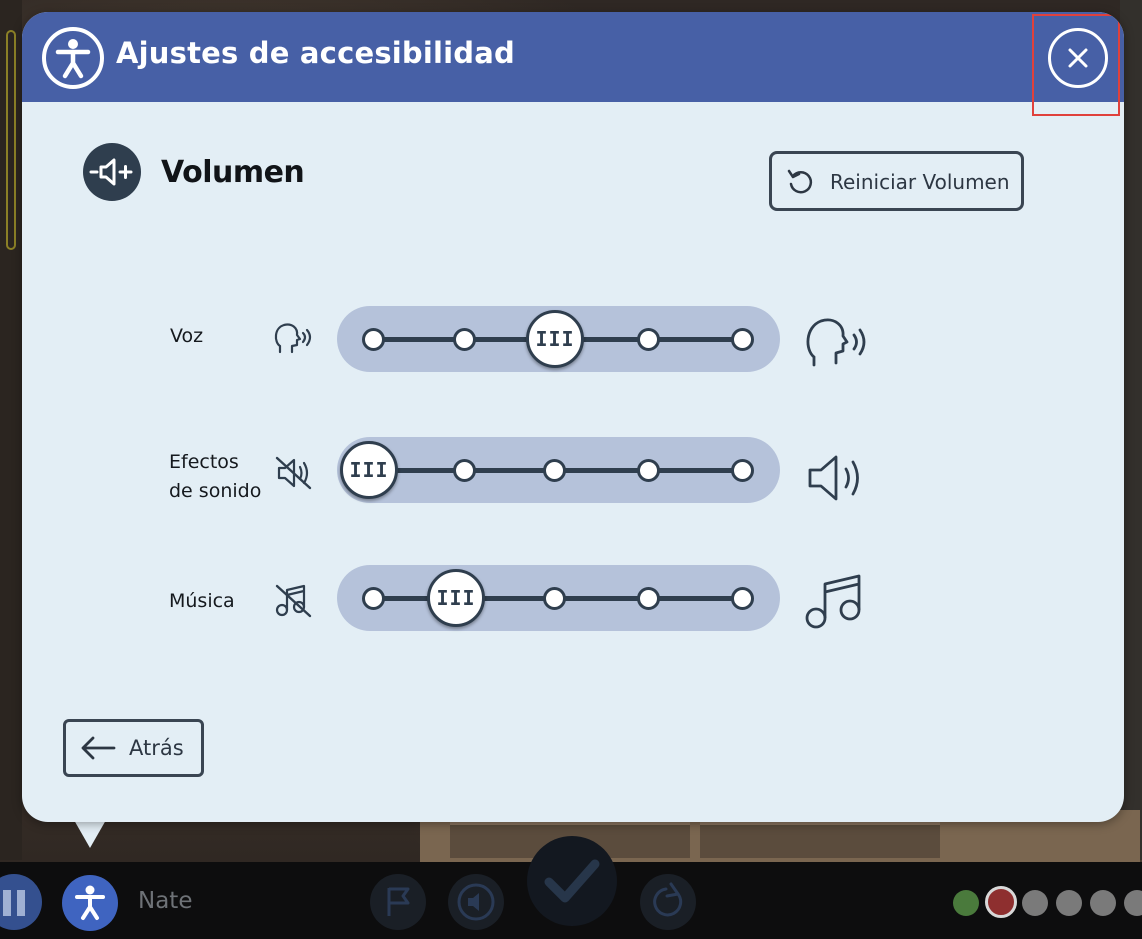 Image resolution: width=1142 pixels, height=939 pixels. What do you see at coordinates (833, 478) in the screenshot?
I see `speaker-loud-icon` at bounding box center [833, 478].